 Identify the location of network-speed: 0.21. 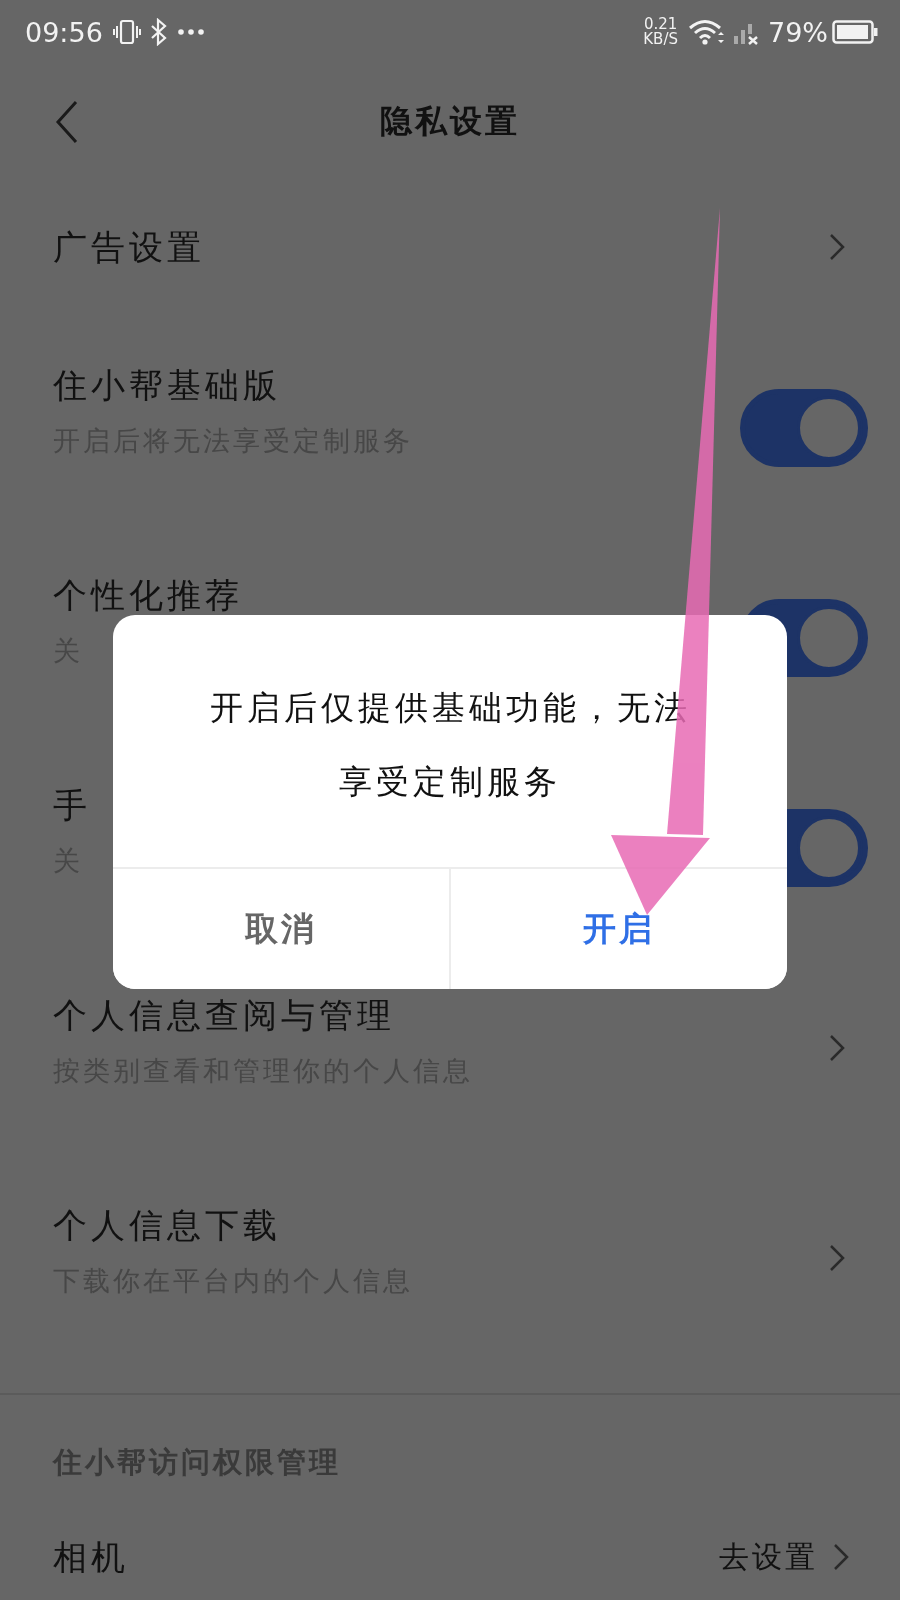
(660, 24).